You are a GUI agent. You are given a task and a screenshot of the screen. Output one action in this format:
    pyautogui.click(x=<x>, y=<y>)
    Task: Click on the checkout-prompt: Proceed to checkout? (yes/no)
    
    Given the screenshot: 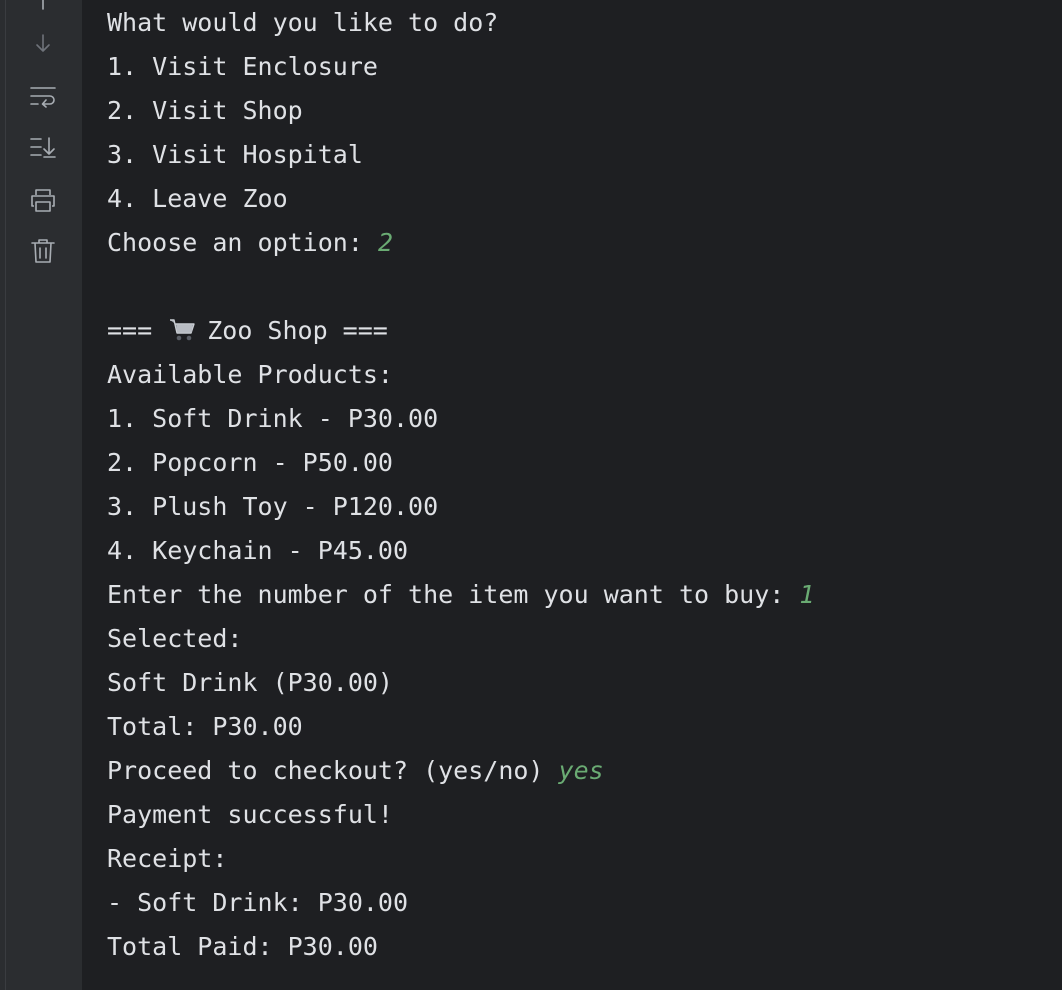 What is the action you would take?
    pyautogui.click(x=333, y=770)
    